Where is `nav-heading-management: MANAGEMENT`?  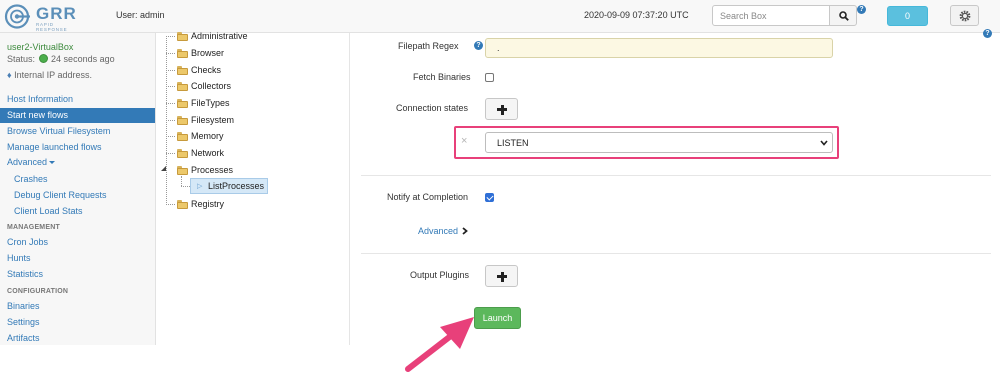
nav-heading-management: MANAGEMENT is located at coordinates (33, 227).